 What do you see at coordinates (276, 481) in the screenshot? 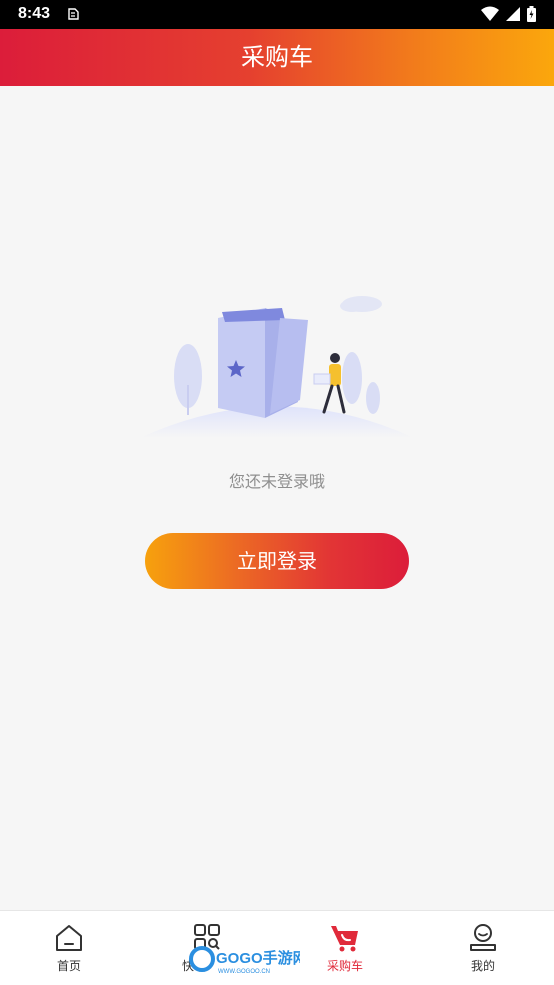
I see `empty-state-message: 您还未登录哦` at bounding box center [276, 481].